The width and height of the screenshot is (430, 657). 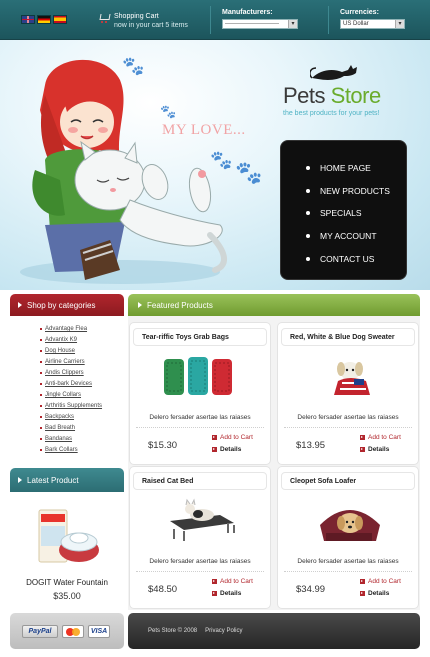 What do you see at coordinates (82, 340) in the screenshot?
I see `category-link: Advantix K9` at bounding box center [82, 340].